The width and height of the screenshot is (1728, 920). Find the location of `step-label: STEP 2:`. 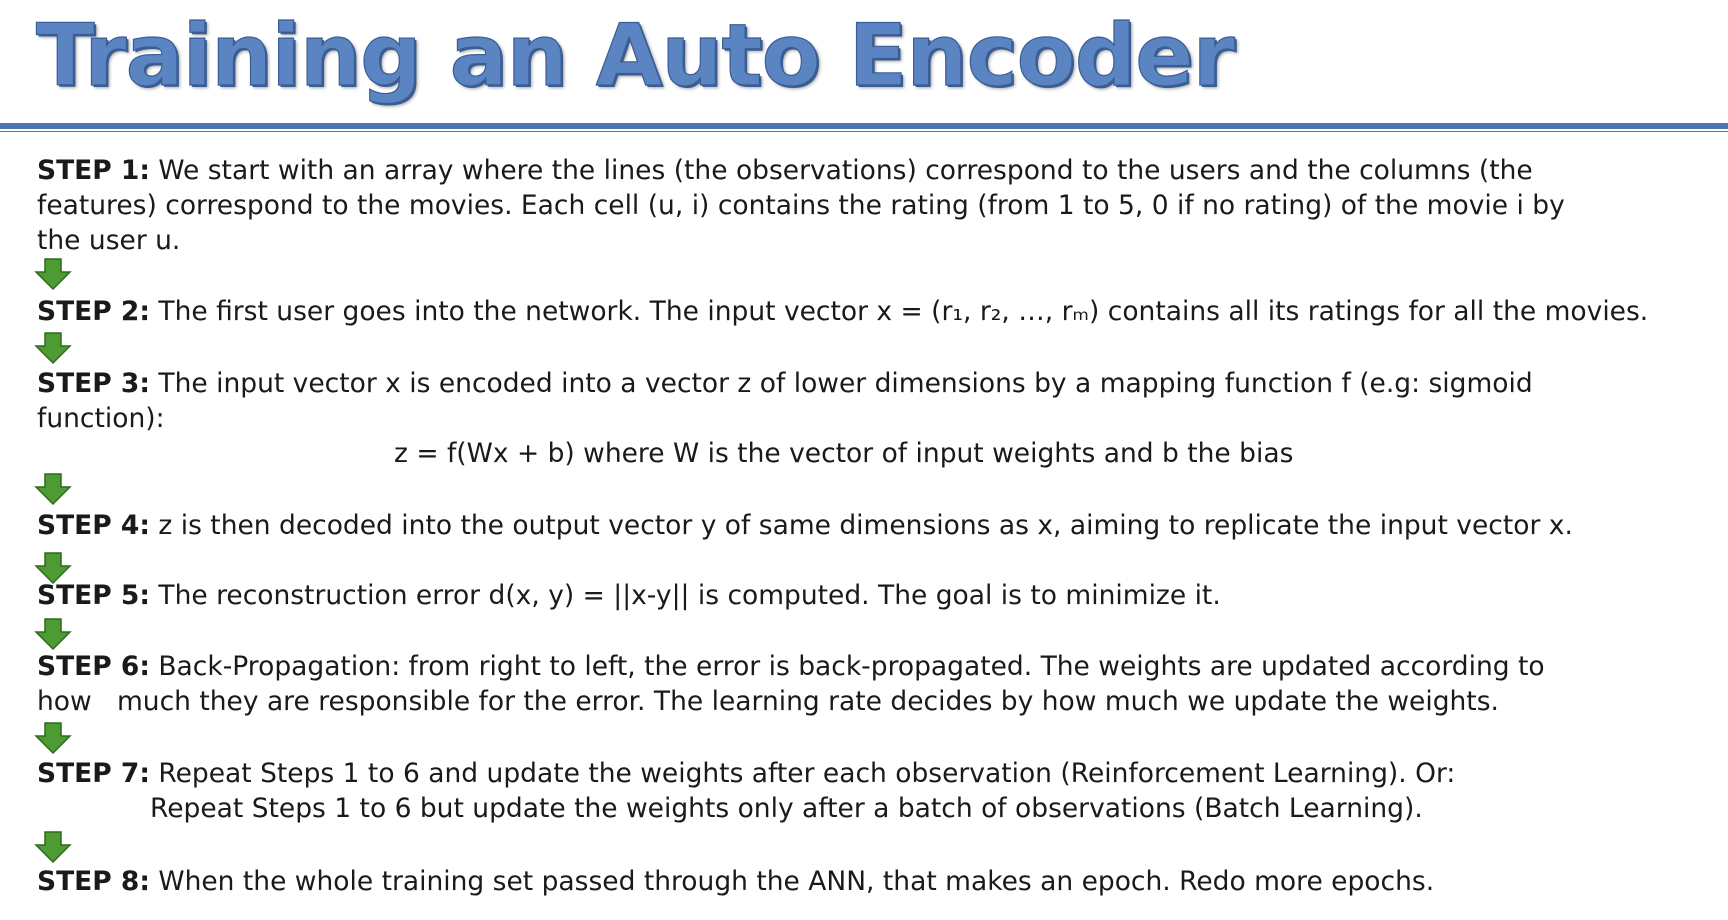

step-label: STEP 2: is located at coordinates (93, 311).